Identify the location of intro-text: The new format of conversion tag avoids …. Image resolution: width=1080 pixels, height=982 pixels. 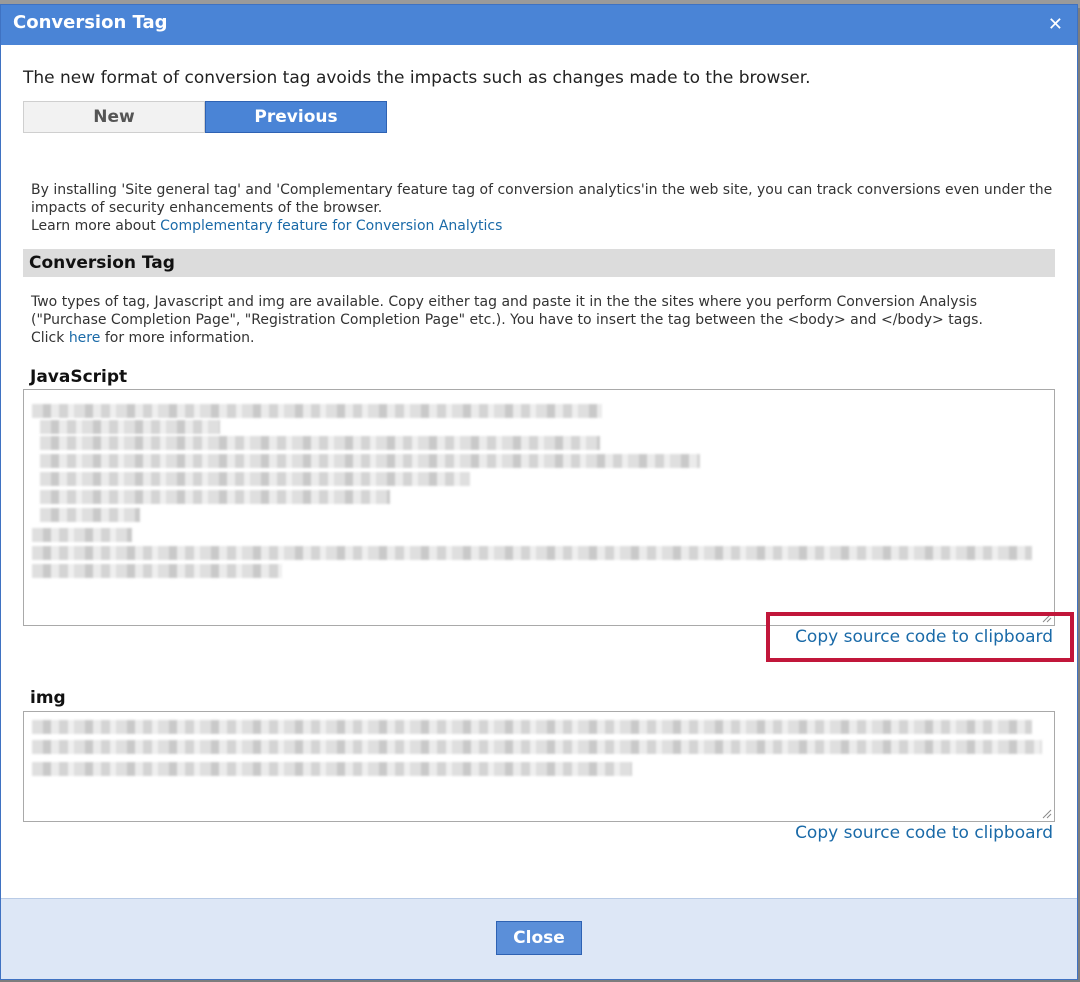
(417, 78).